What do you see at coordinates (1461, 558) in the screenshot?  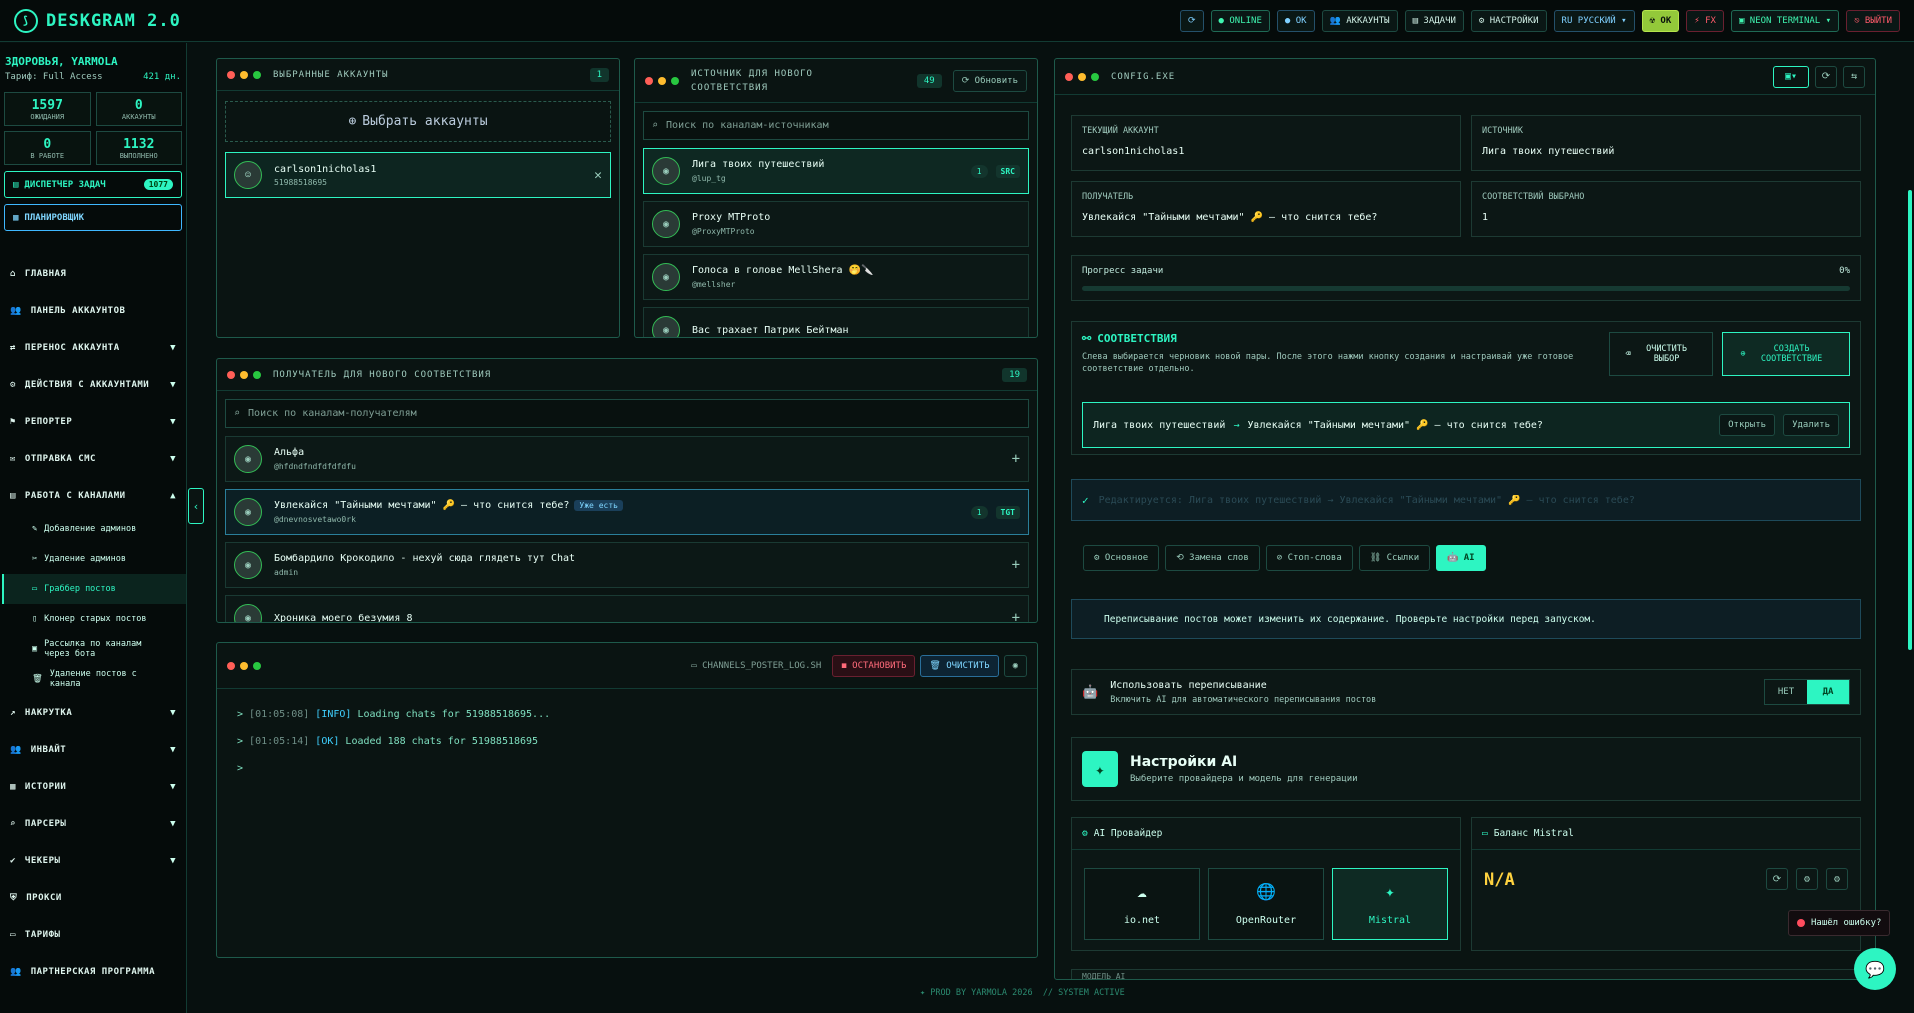 I see `config-tab: 🤖 AI` at bounding box center [1461, 558].